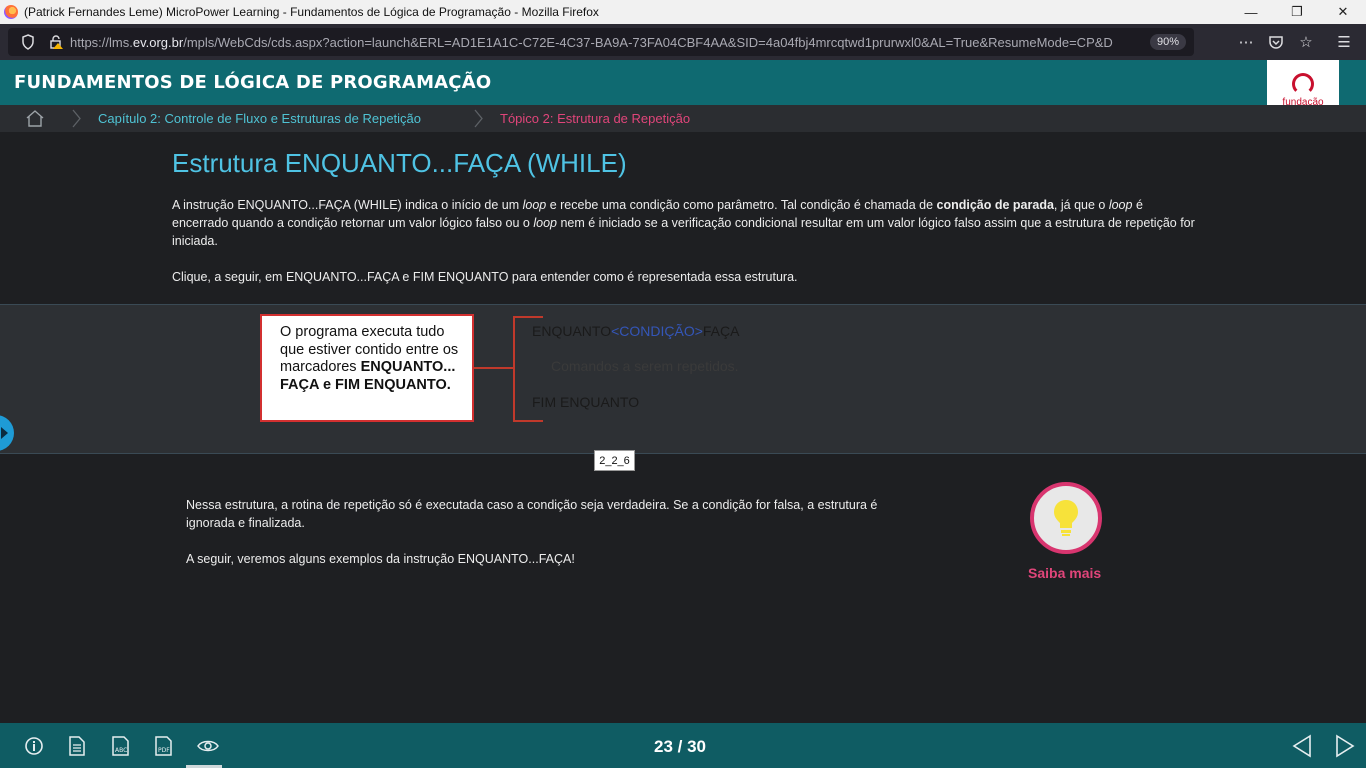  I want to click on page-id-label: 2_2_6, so click(614, 460).